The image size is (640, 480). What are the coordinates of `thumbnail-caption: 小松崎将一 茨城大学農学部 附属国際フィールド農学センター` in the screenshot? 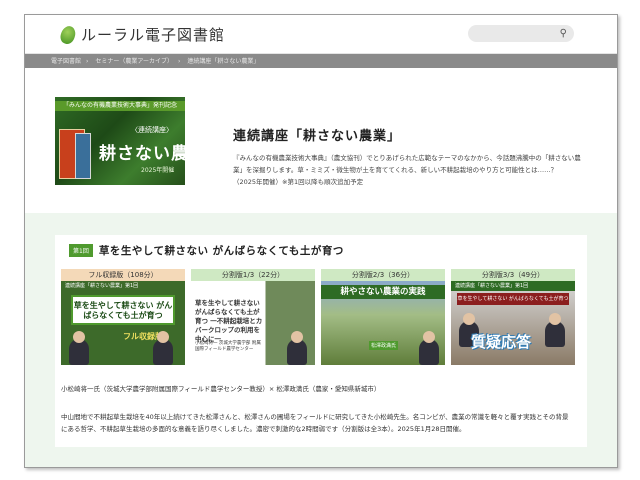 It's located at (228, 346).